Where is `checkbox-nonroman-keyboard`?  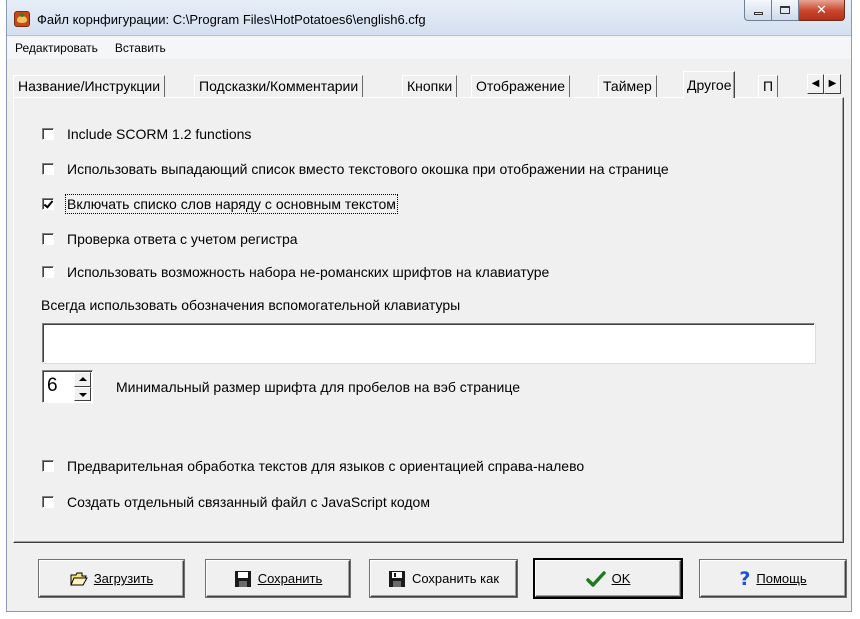 checkbox-nonroman-keyboard is located at coordinates (48, 272).